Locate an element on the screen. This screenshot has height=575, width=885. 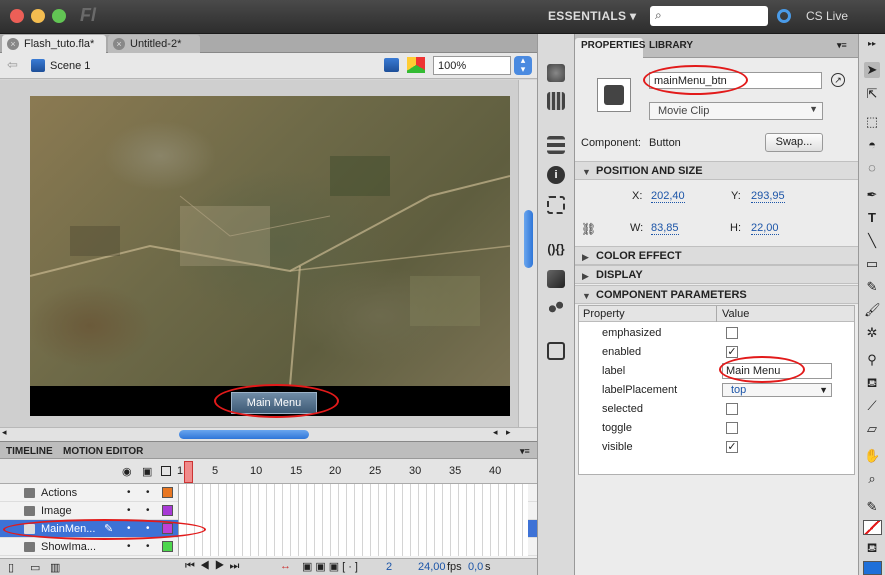
enabled-checkbox: ✓ is located at coordinates (732, 352).